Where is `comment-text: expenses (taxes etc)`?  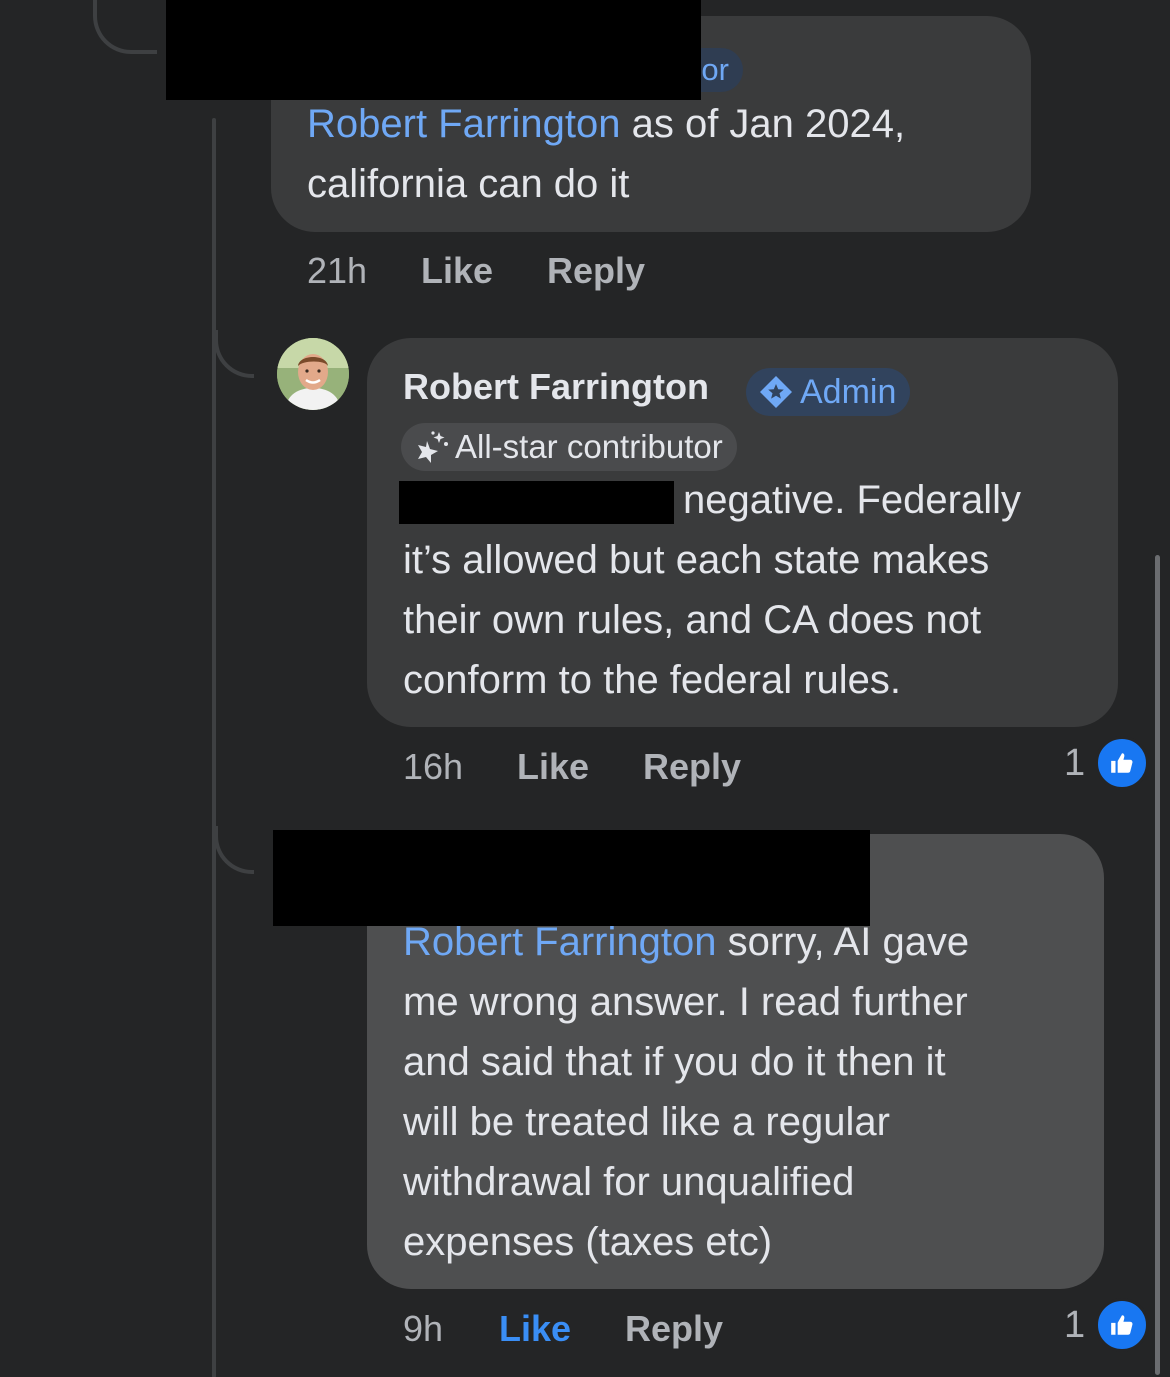
comment-text: expenses (taxes etc) is located at coordinates (588, 1242).